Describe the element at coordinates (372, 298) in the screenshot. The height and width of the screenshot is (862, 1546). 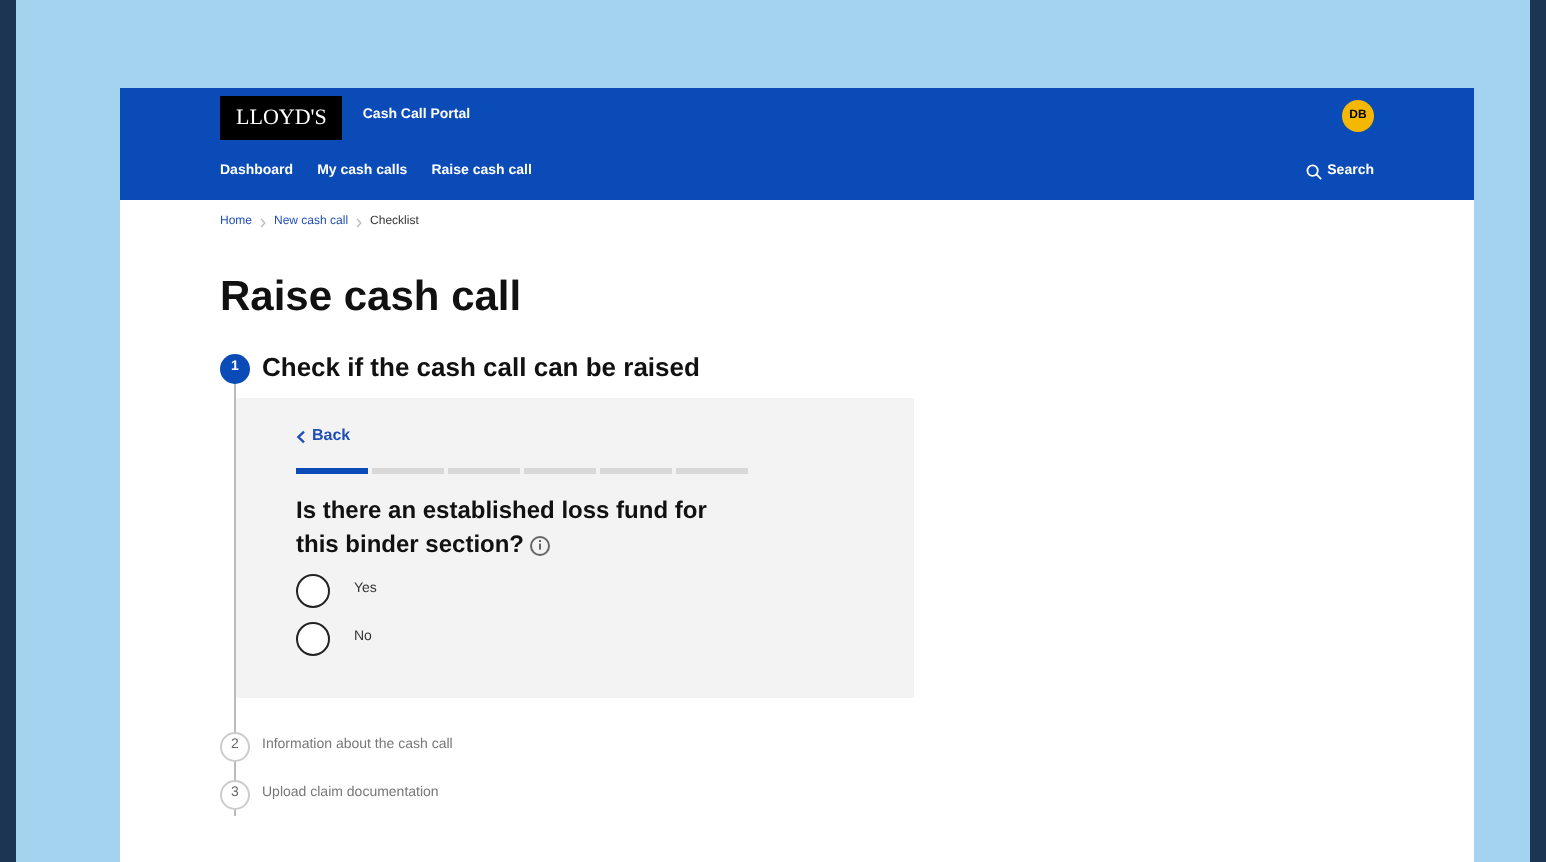
I see `page-title: Raise cash call` at that location.